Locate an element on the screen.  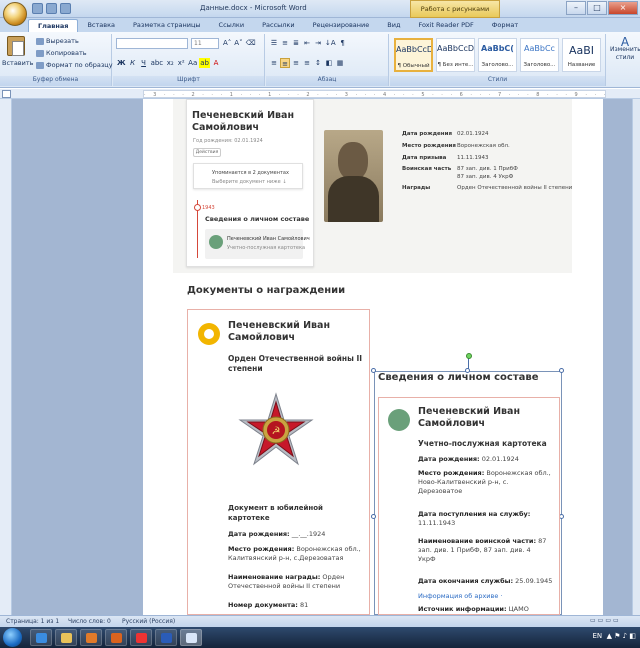
tab-home: Главная is located at coordinates (53, 25).